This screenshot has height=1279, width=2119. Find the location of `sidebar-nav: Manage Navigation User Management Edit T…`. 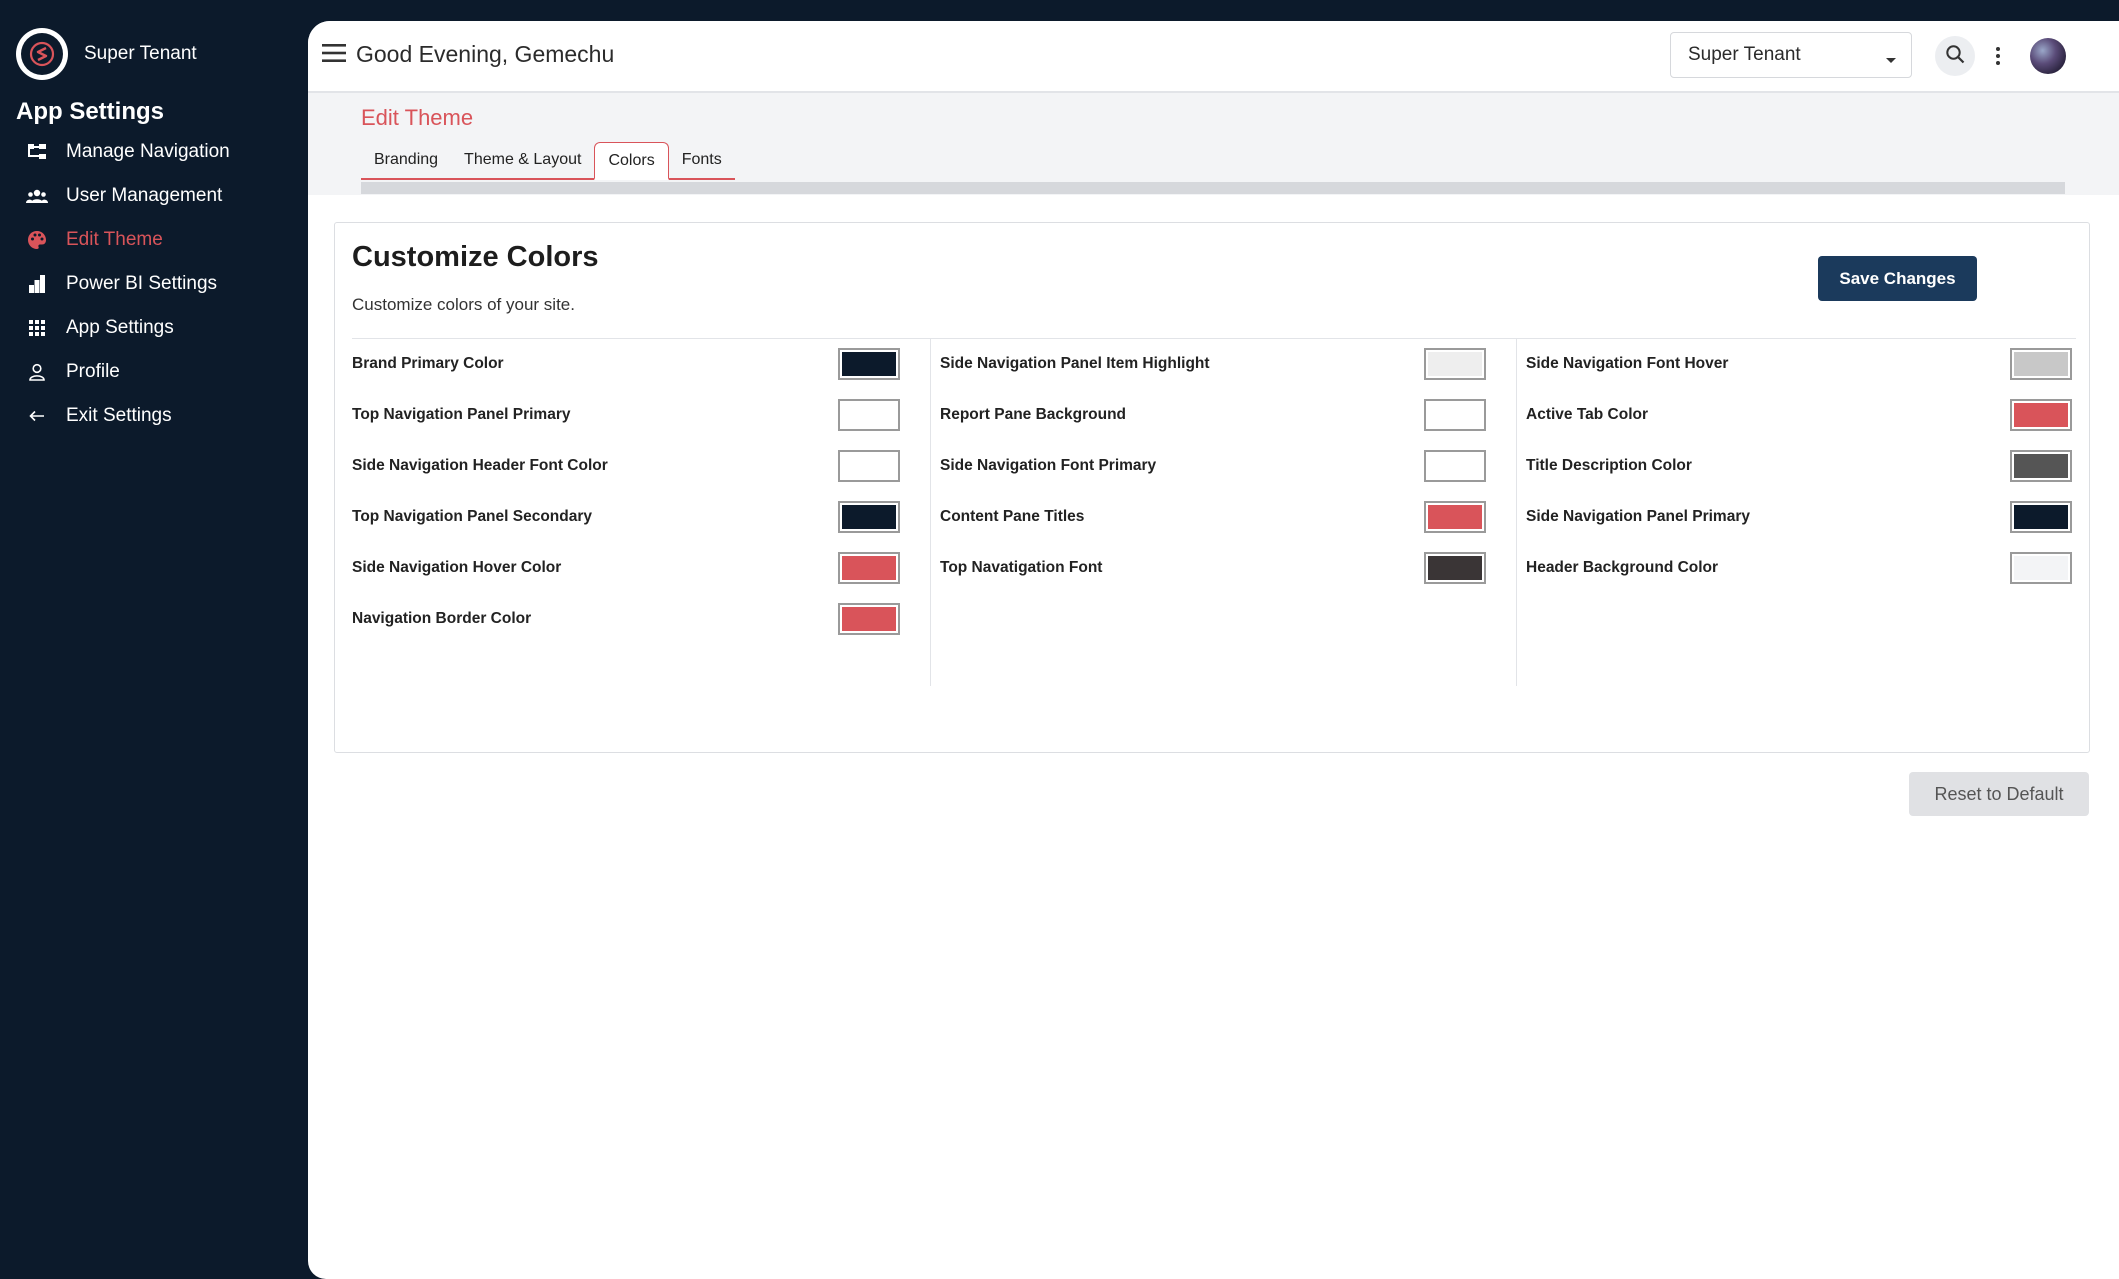

sidebar-nav: Manage Navigation User Management Edit T… is located at coordinates (154, 284).